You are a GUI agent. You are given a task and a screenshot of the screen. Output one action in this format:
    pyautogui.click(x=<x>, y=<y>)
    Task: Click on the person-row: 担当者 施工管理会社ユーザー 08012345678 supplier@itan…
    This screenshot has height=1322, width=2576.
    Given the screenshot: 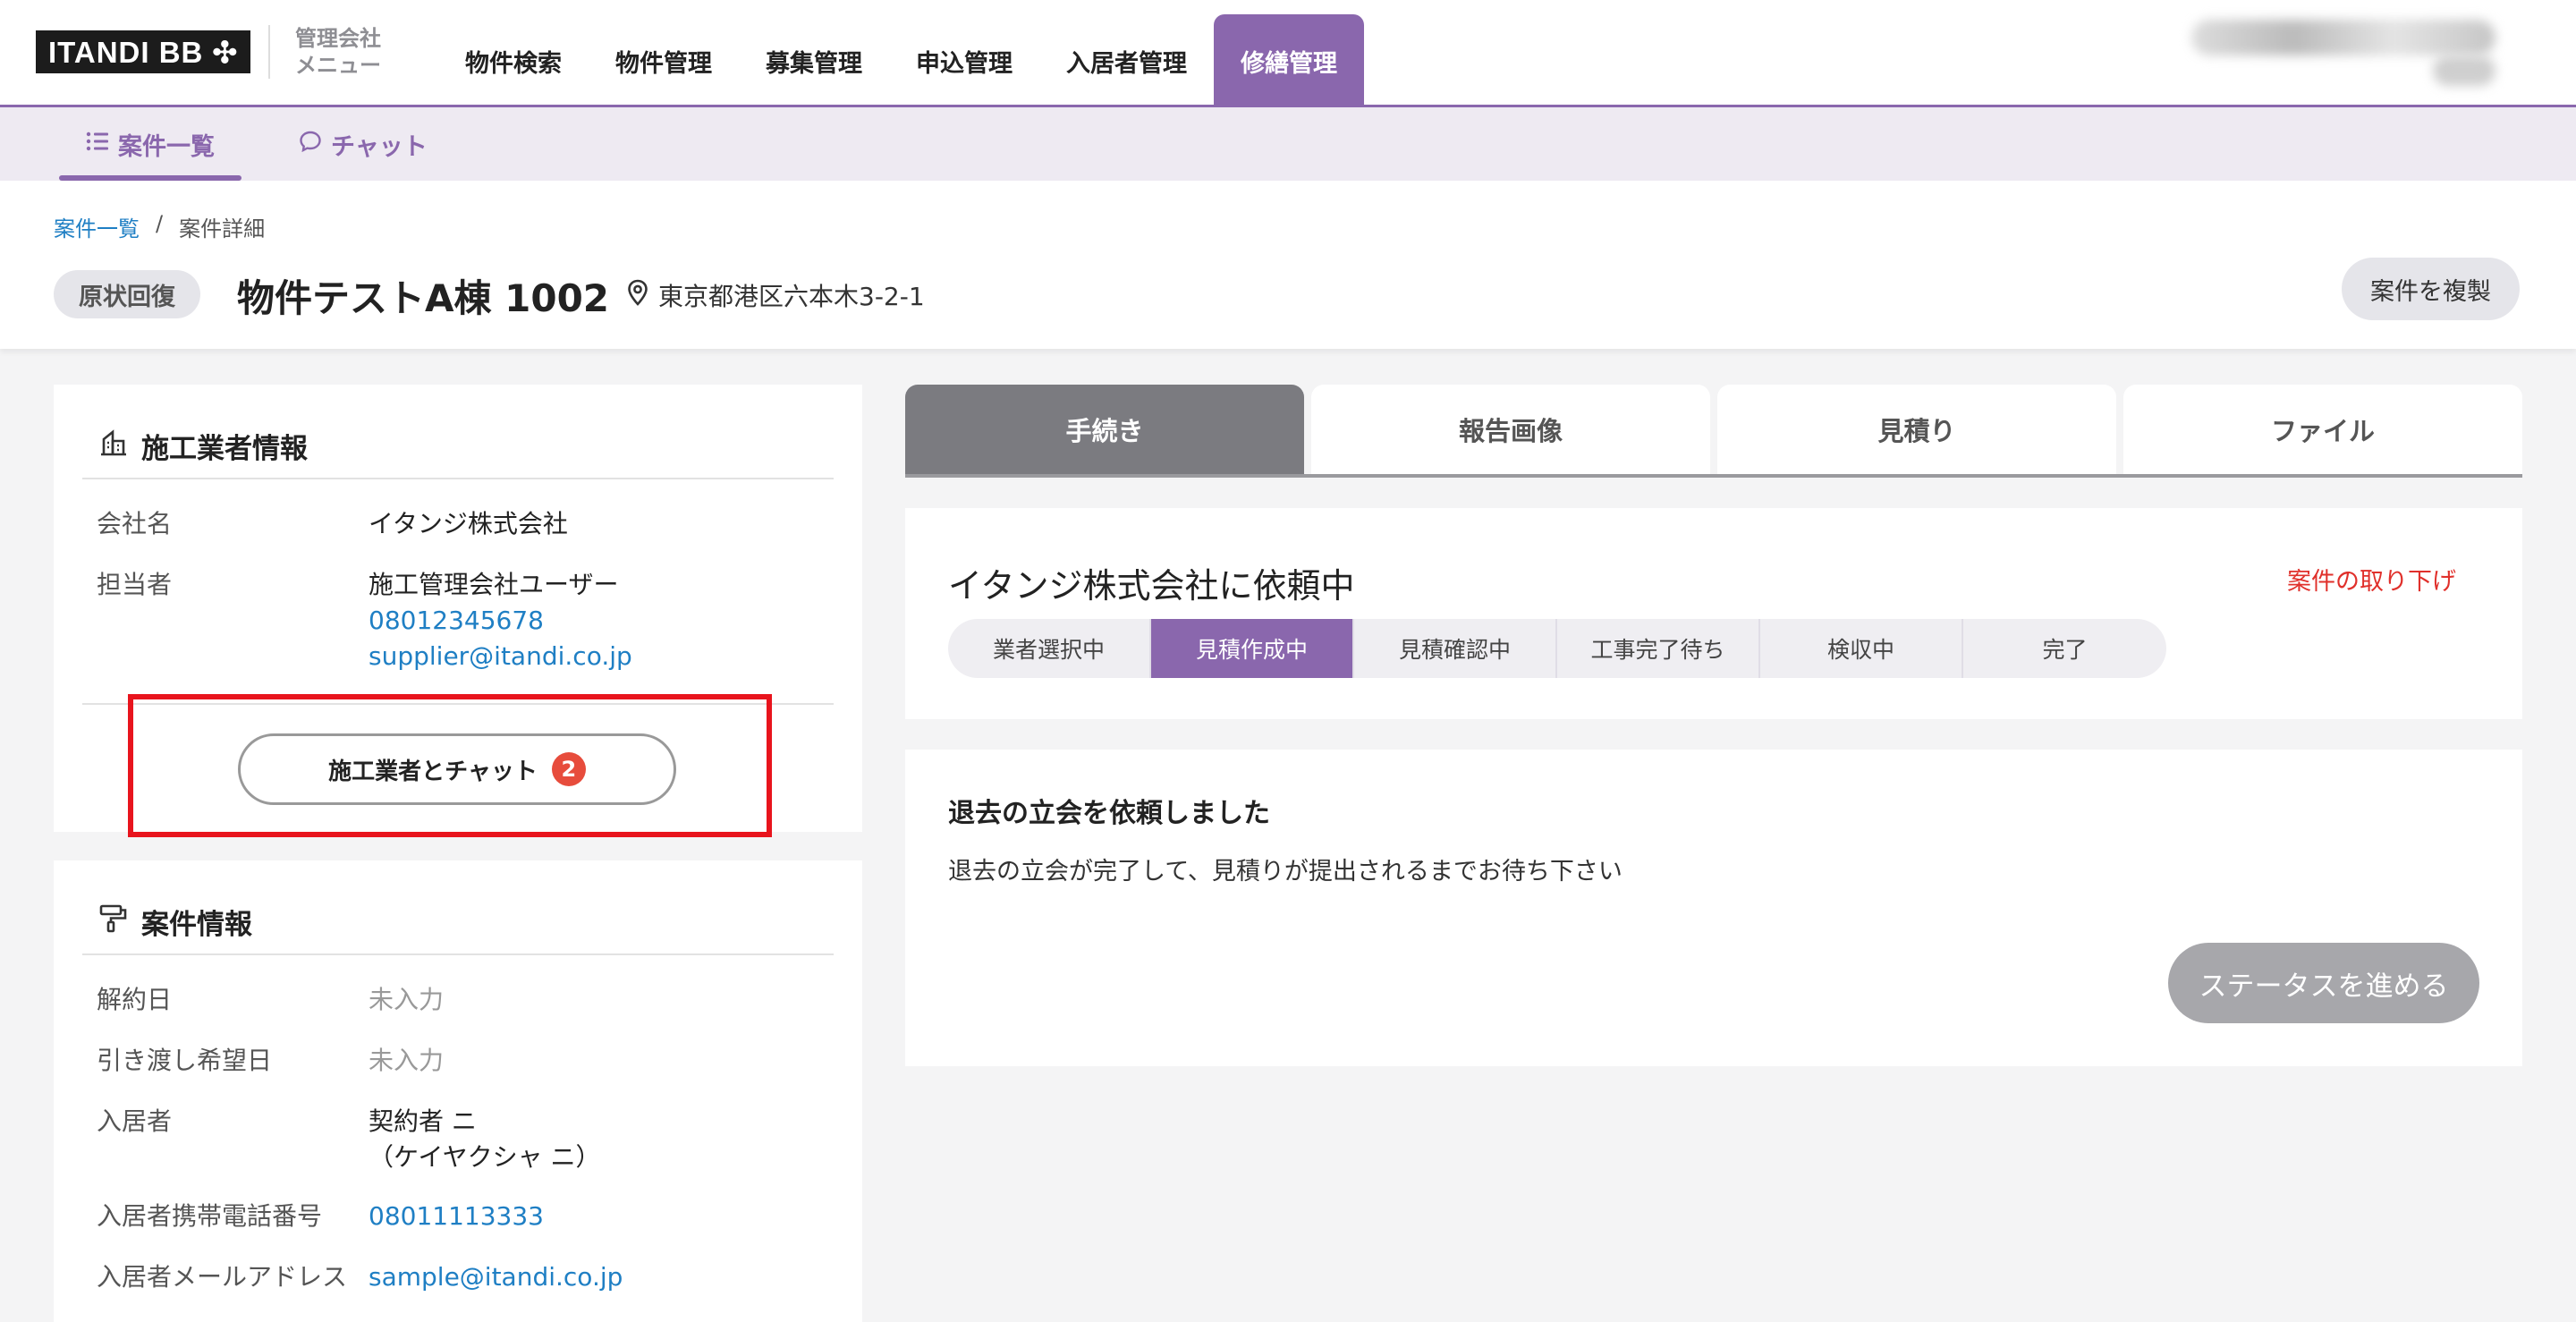 What is the action you would take?
    pyautogui.click(x=364, y=621)
    